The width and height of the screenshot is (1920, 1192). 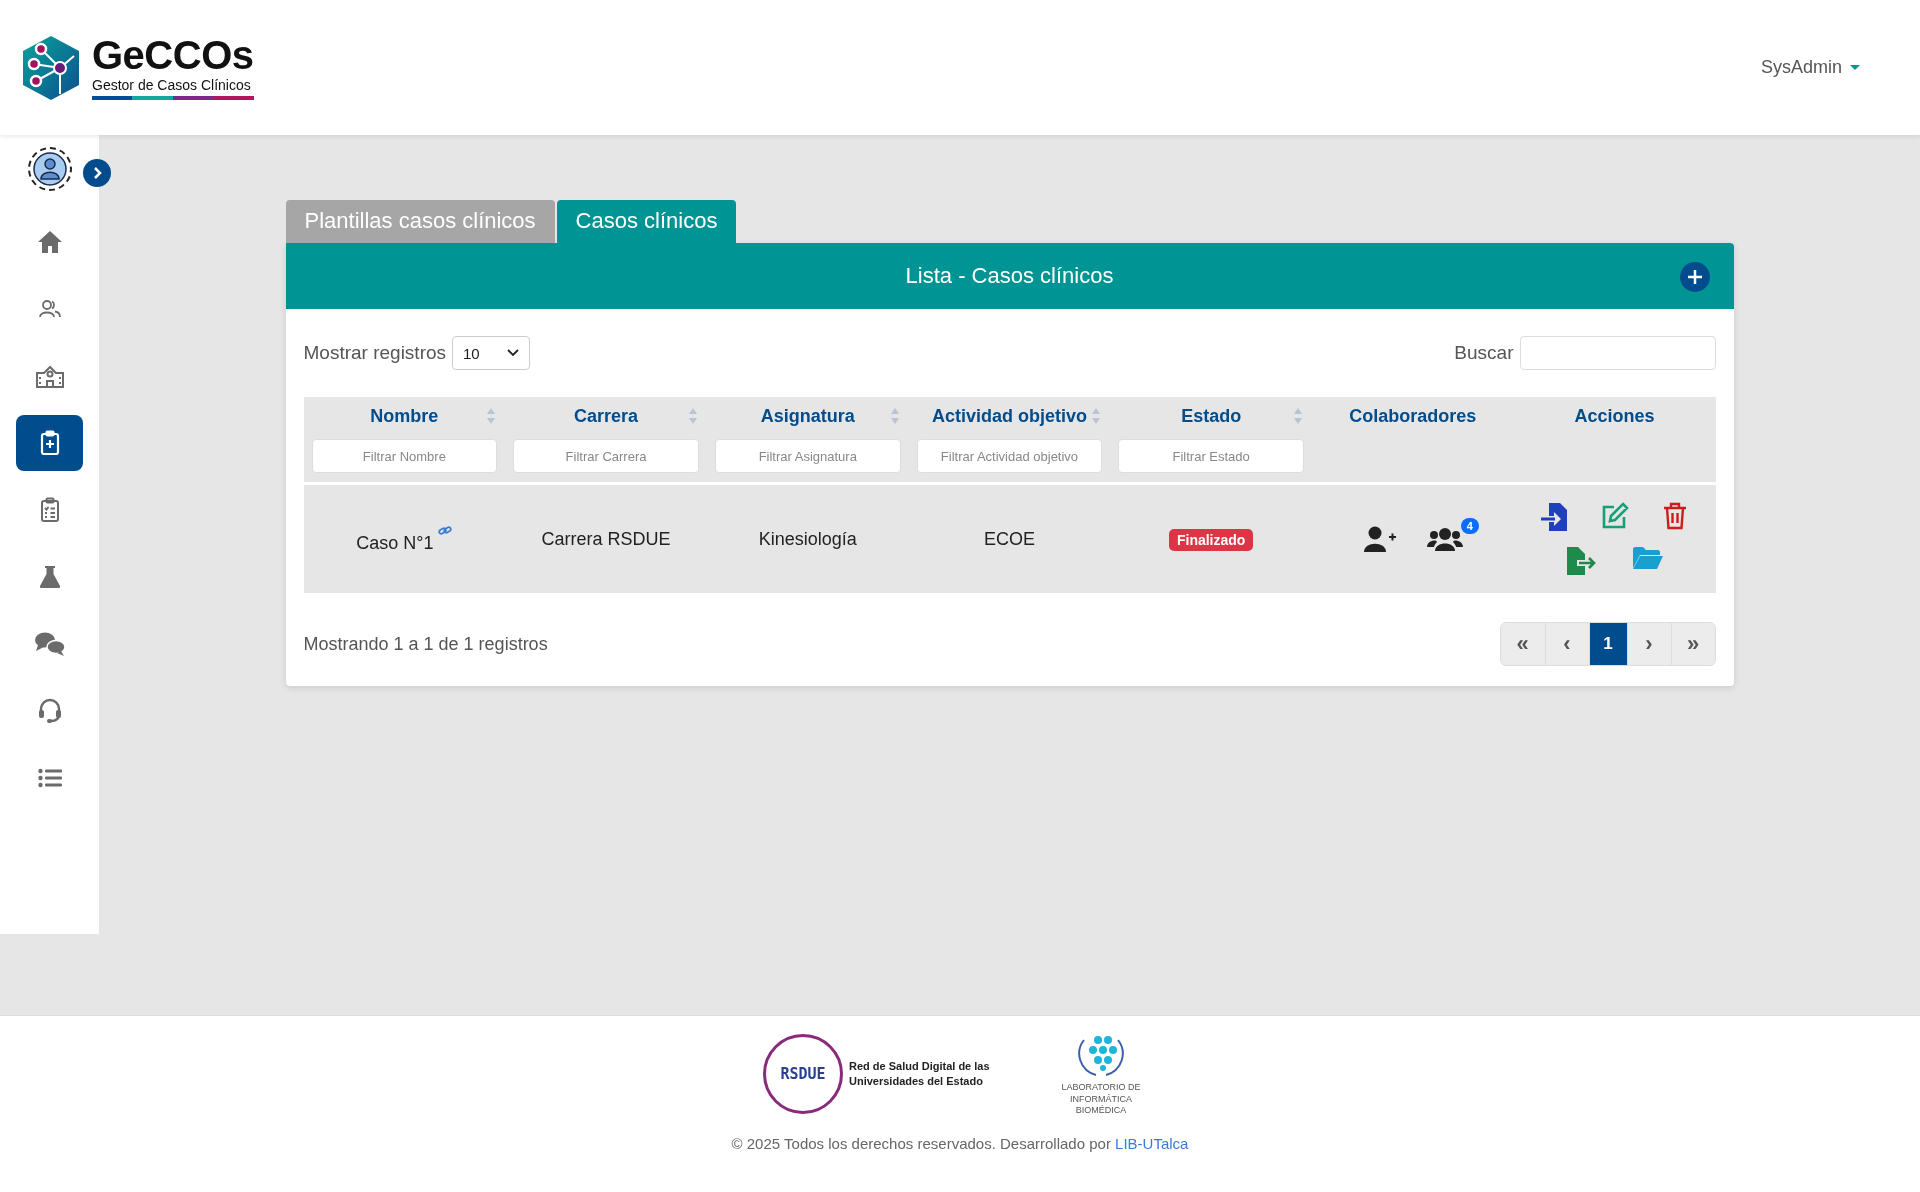 What do you see at coordinates (491, 353) in the screenshot?
I see `page-length-select: 10` at bounding box center [491, 353].